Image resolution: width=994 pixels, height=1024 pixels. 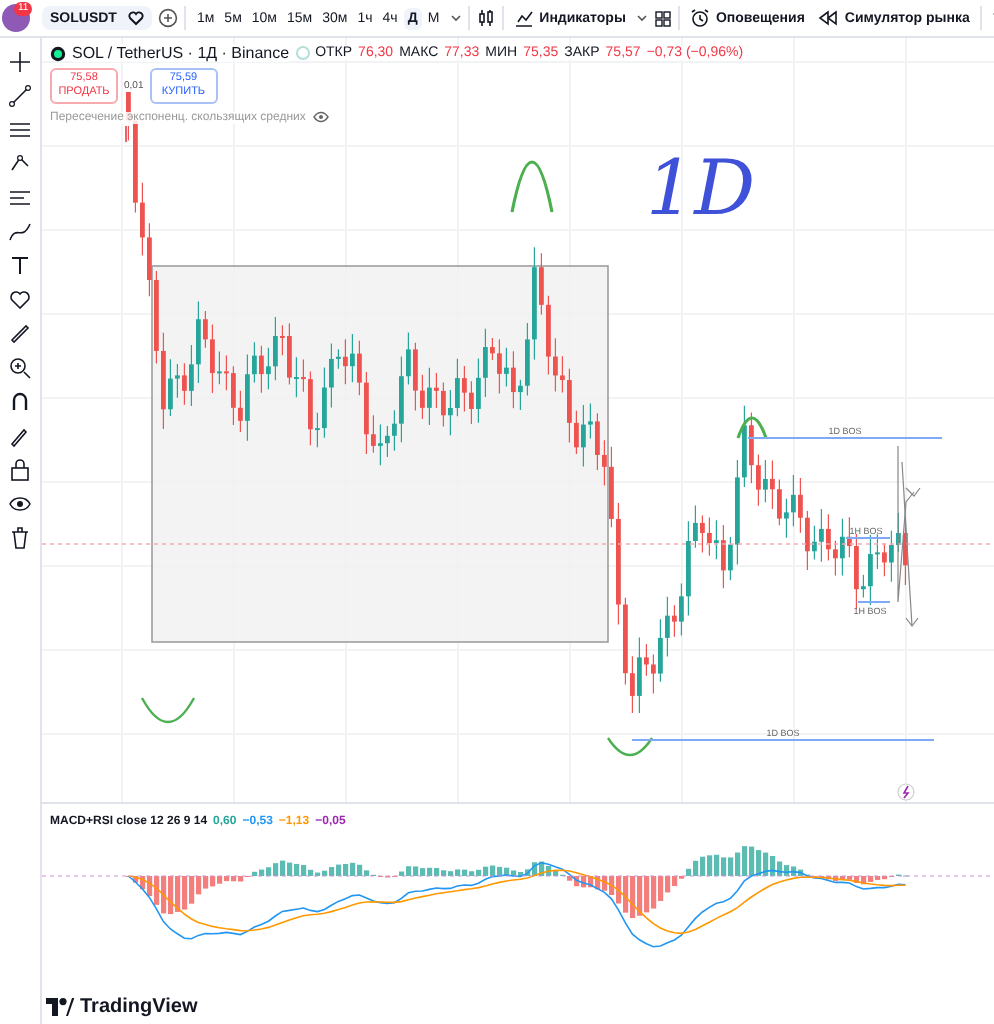 What do you see at coordinates (139, 1007) in the screenshot?
I see `logo-text: TradingView` at bounding box center [139, 1007].